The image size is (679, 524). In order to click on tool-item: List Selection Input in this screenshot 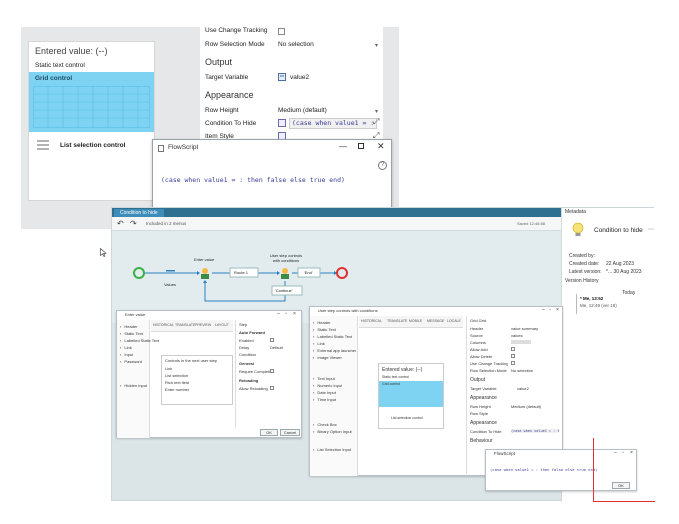, I will do `click(332, 449)`.